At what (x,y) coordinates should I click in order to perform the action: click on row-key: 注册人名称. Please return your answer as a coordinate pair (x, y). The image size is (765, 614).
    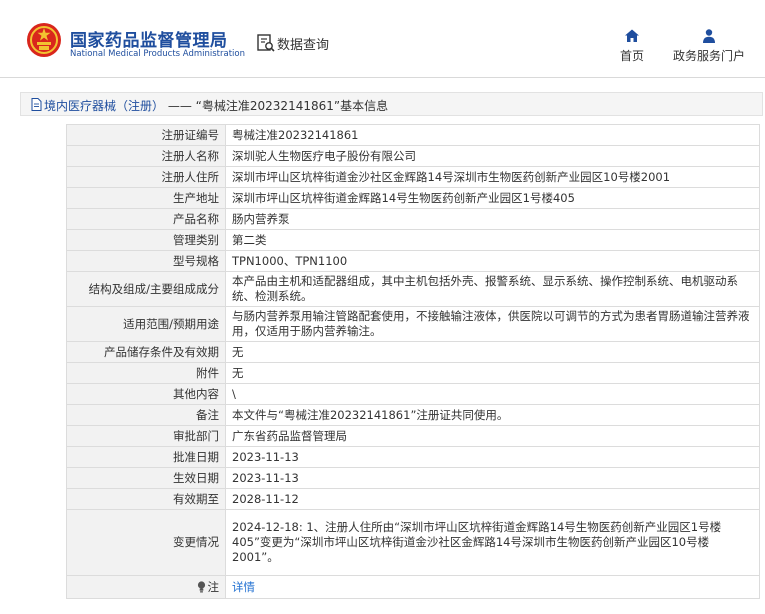
    Looking at the image, I should click on (146, 156).